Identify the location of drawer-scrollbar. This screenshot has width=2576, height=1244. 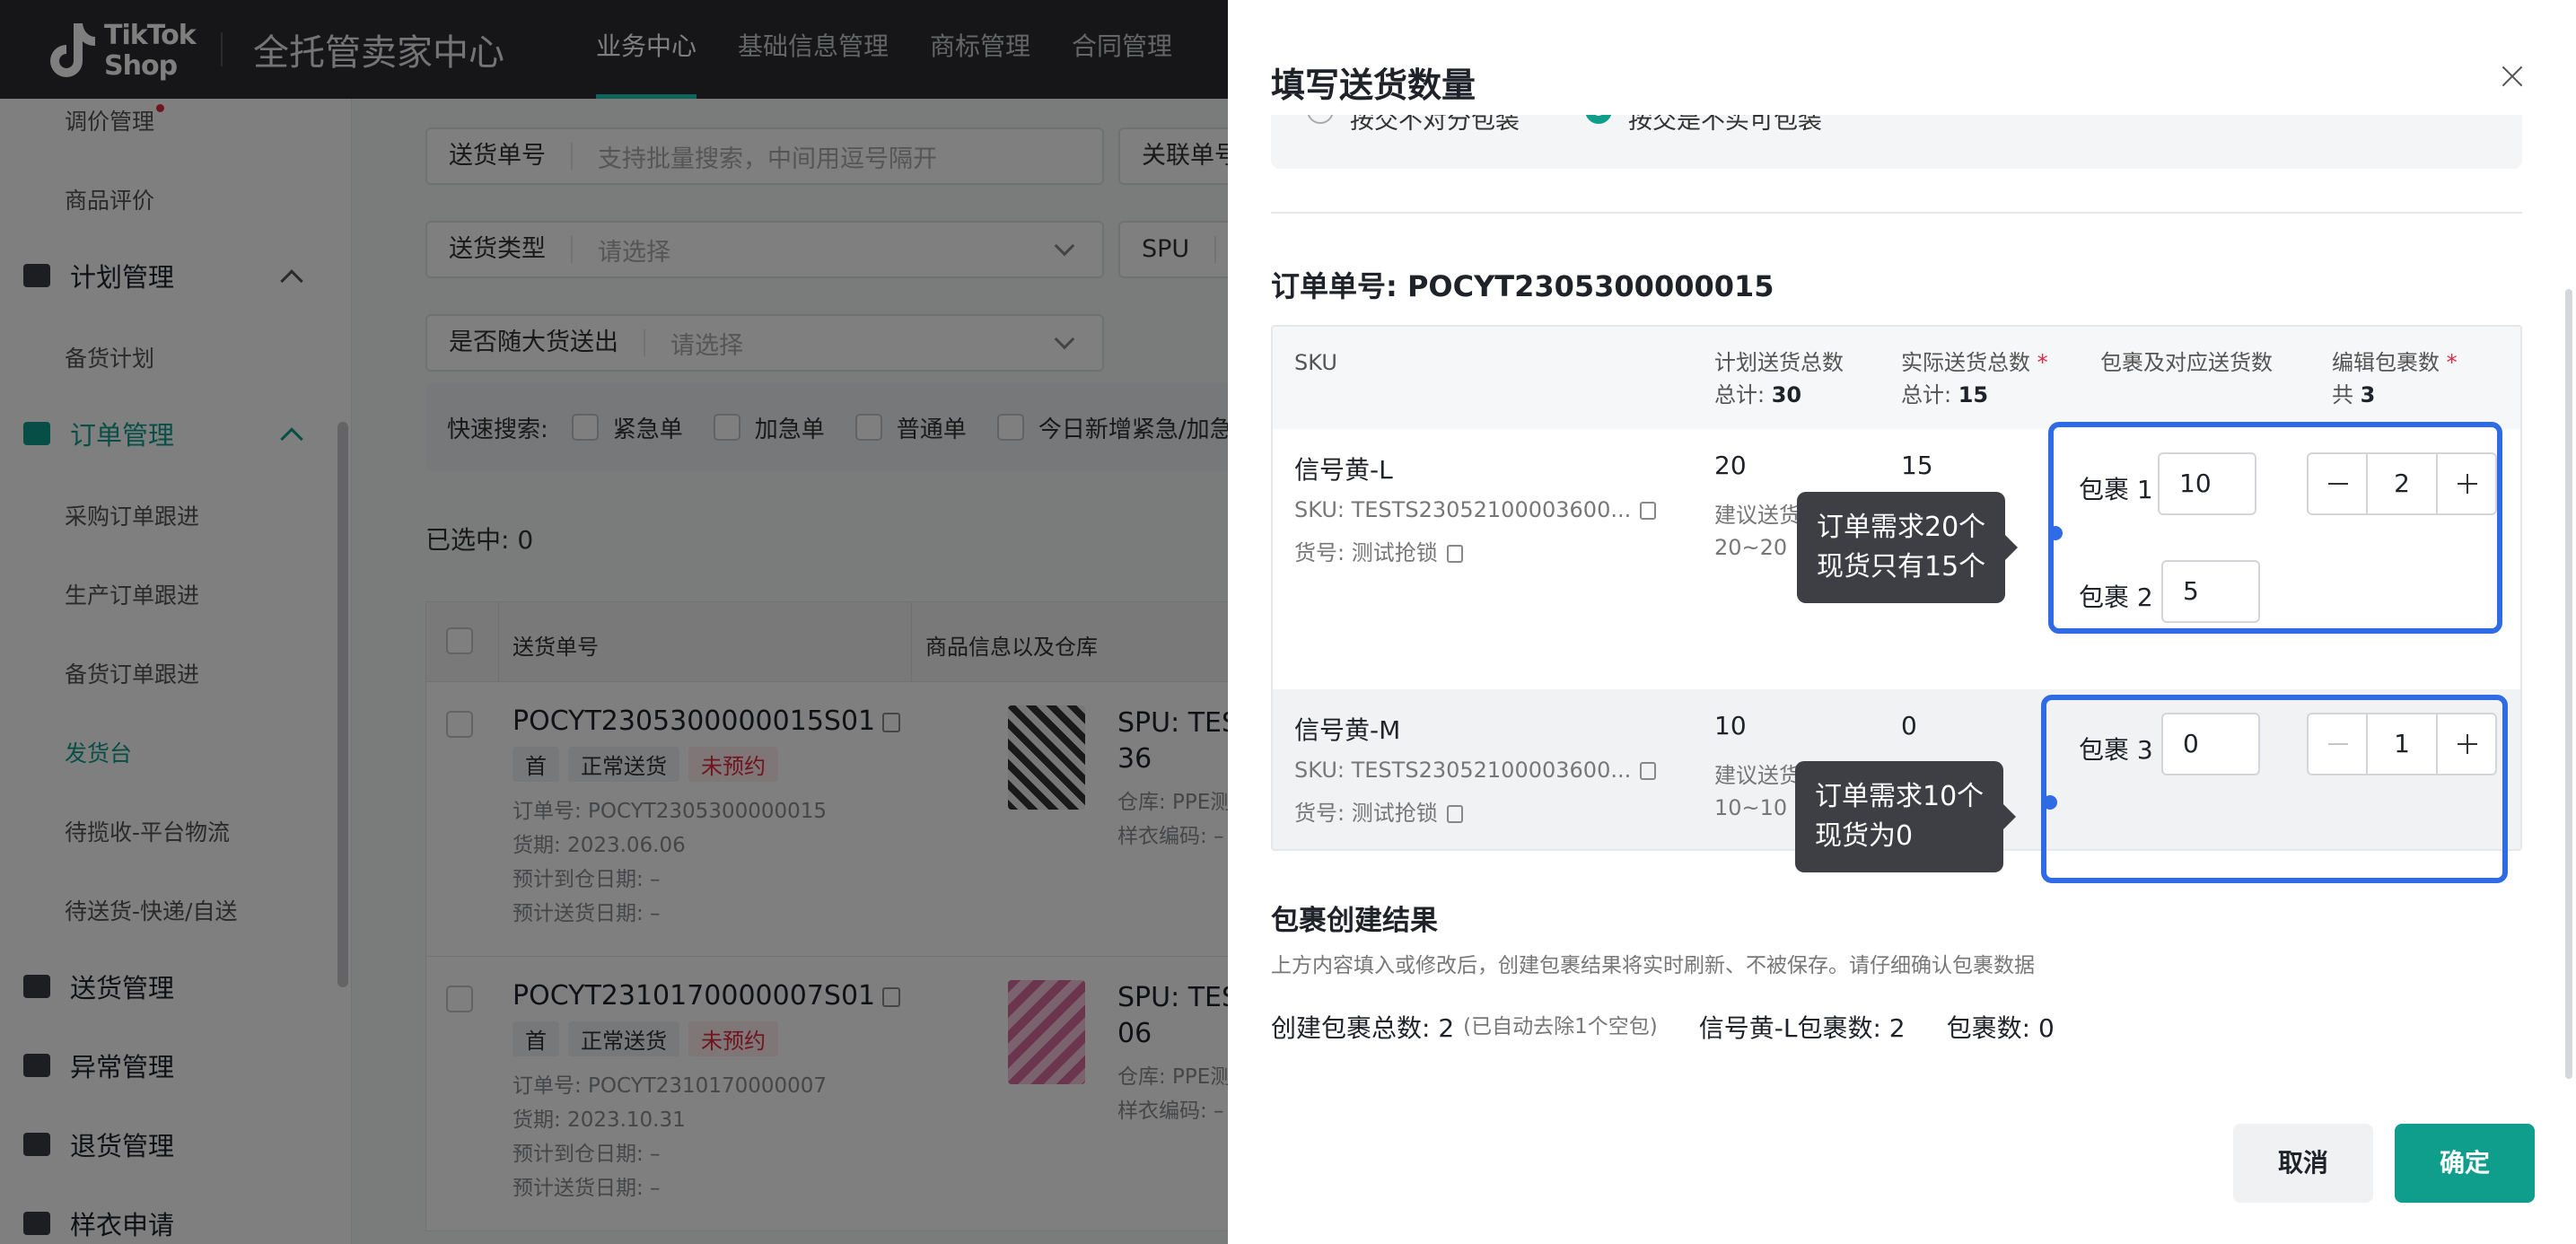
(2568, 684).